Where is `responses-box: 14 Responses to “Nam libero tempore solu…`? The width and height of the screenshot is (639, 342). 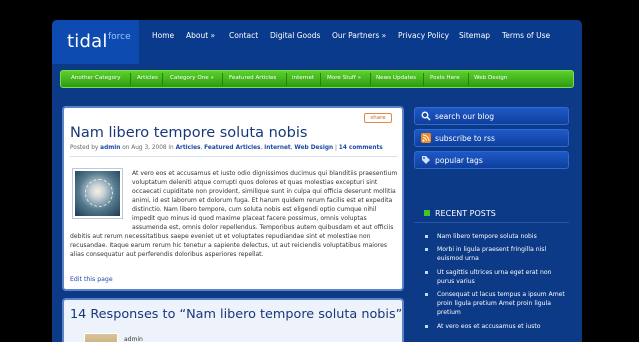
responses-box: 14 Responses to “Nam libero tempore solu… is located at coordinates (233, 320).